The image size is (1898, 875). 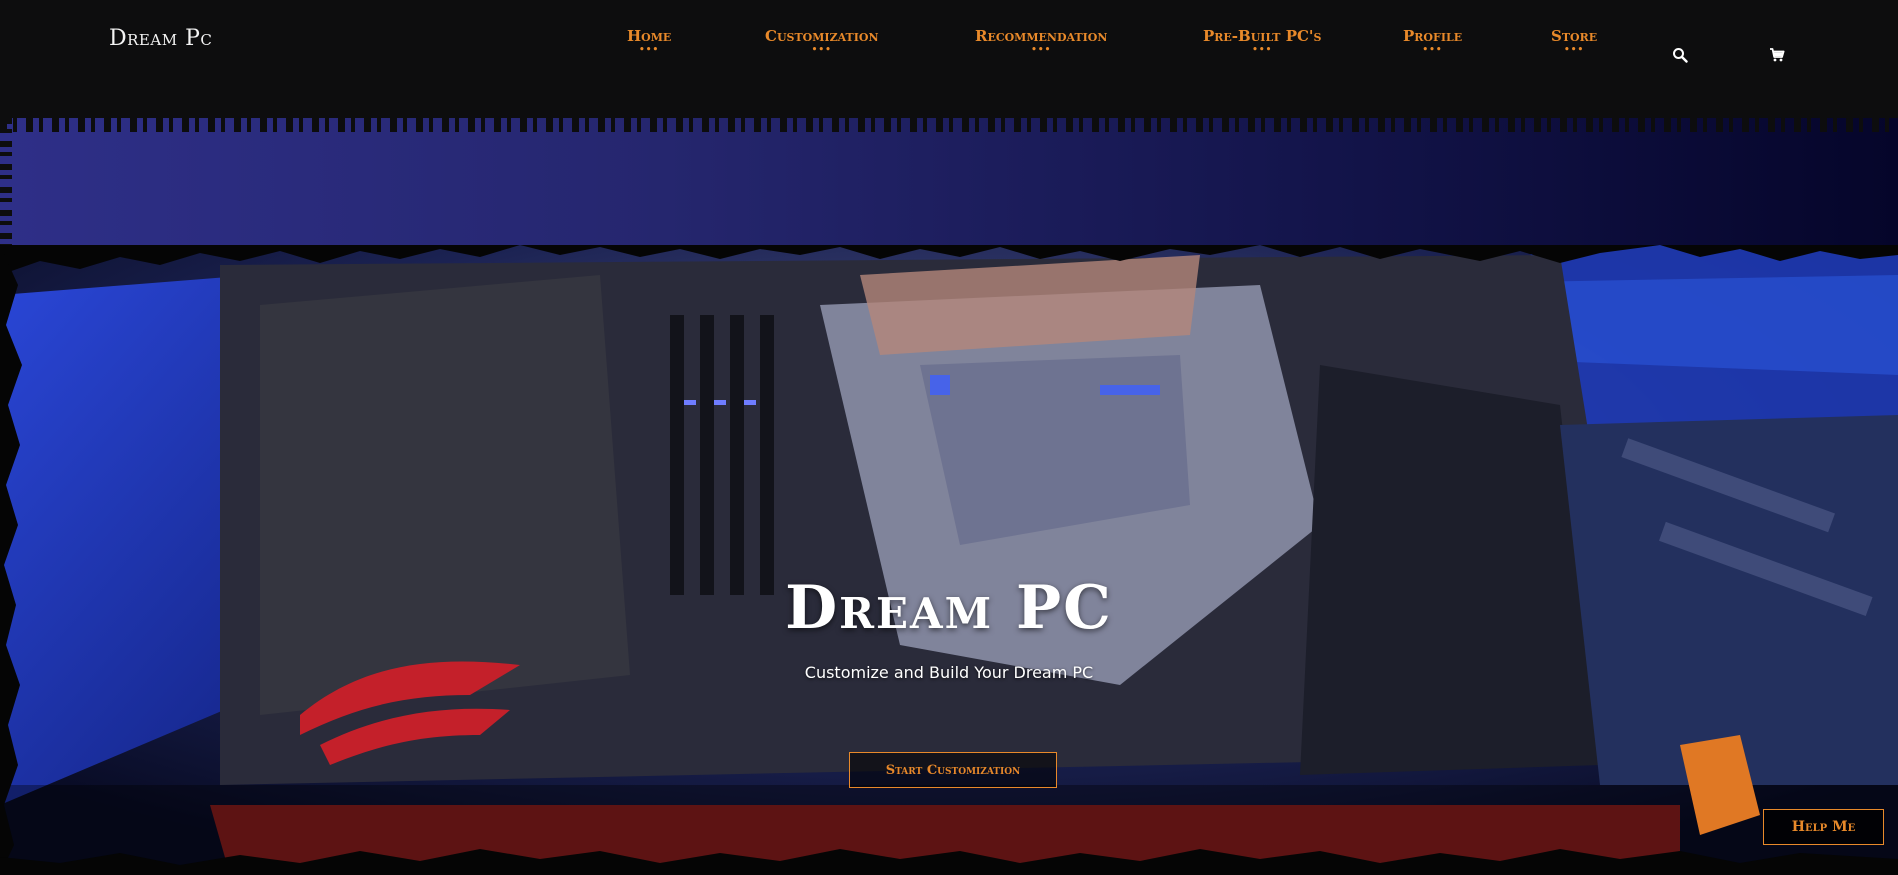 I want to click on cart-icon, so click(x=1777, y=55).